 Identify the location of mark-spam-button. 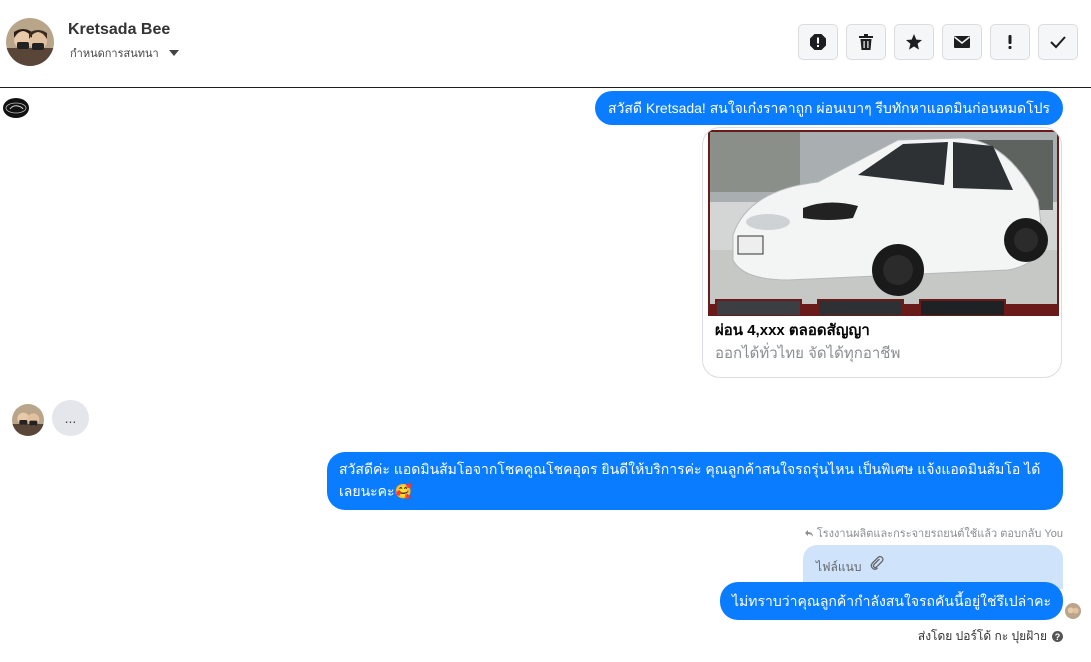
(818, 42).